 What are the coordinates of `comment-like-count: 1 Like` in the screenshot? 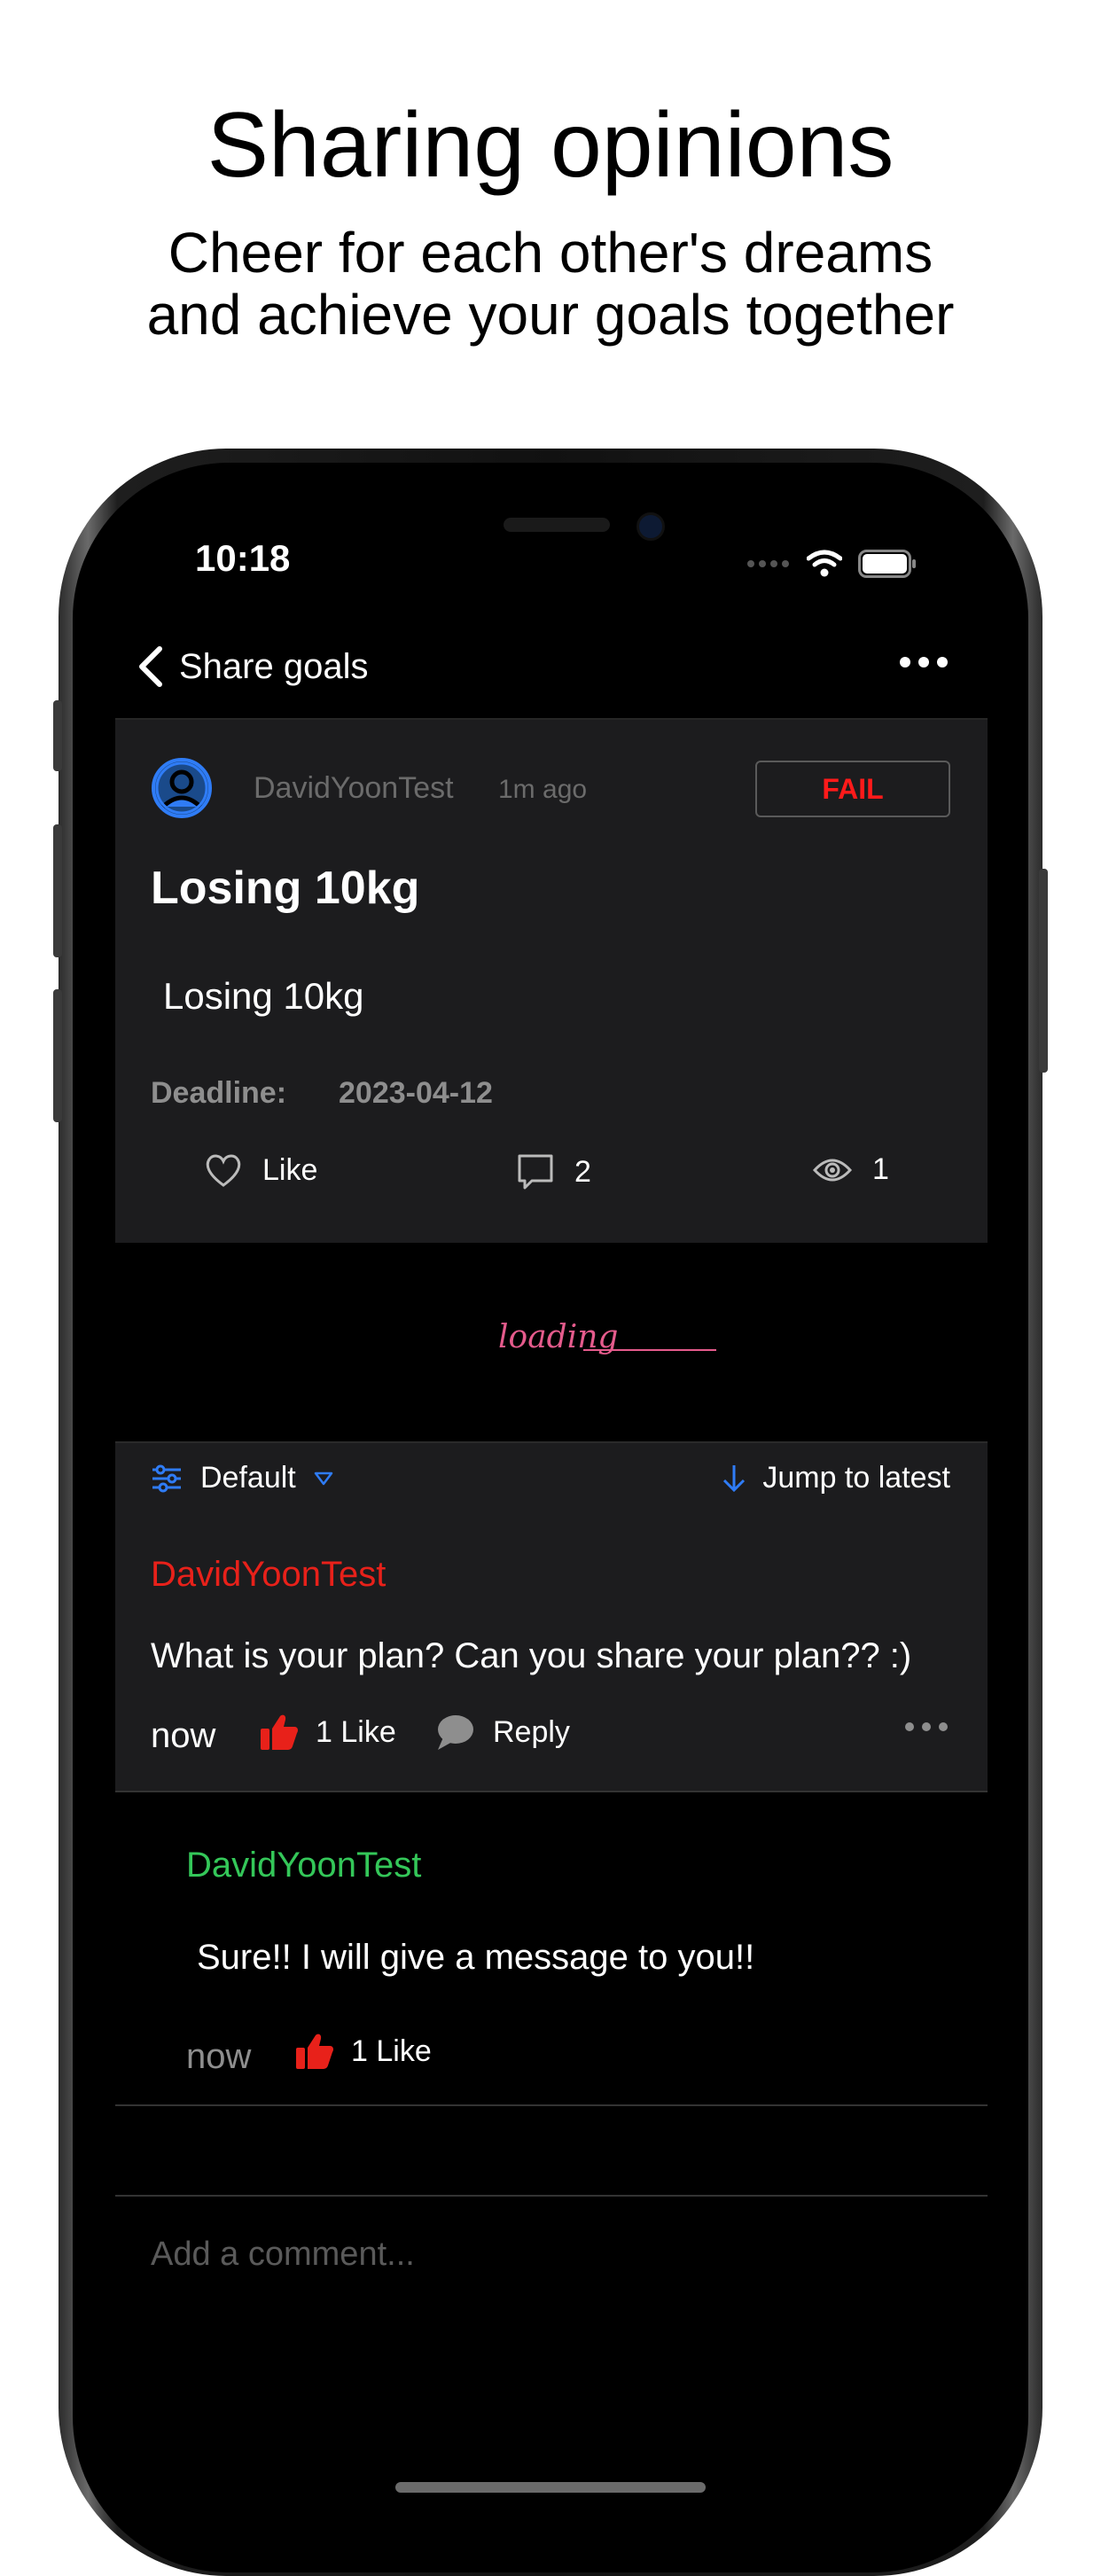 It's located at (356, 1731).